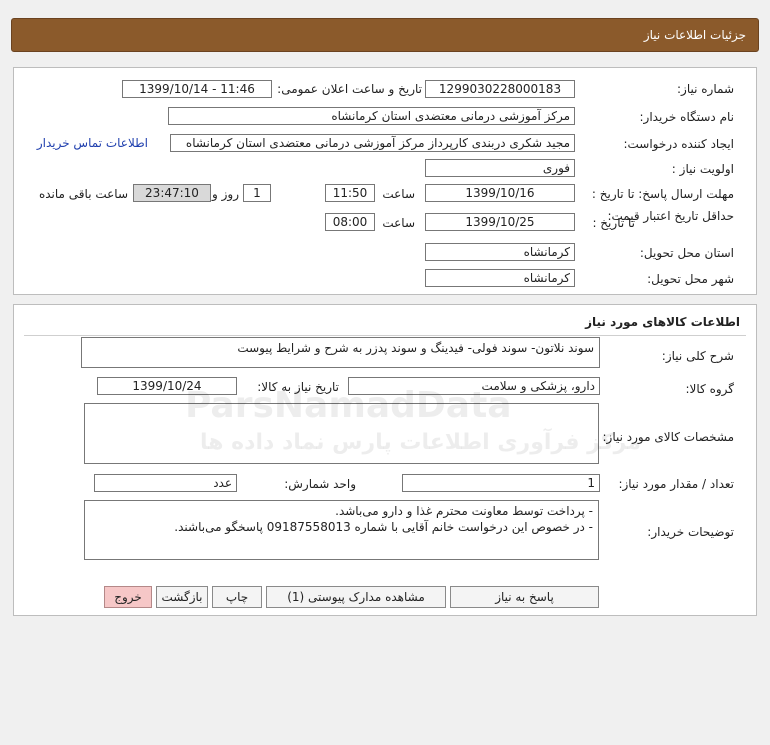  I want to click on days-label: روز و, so click(225, 194).